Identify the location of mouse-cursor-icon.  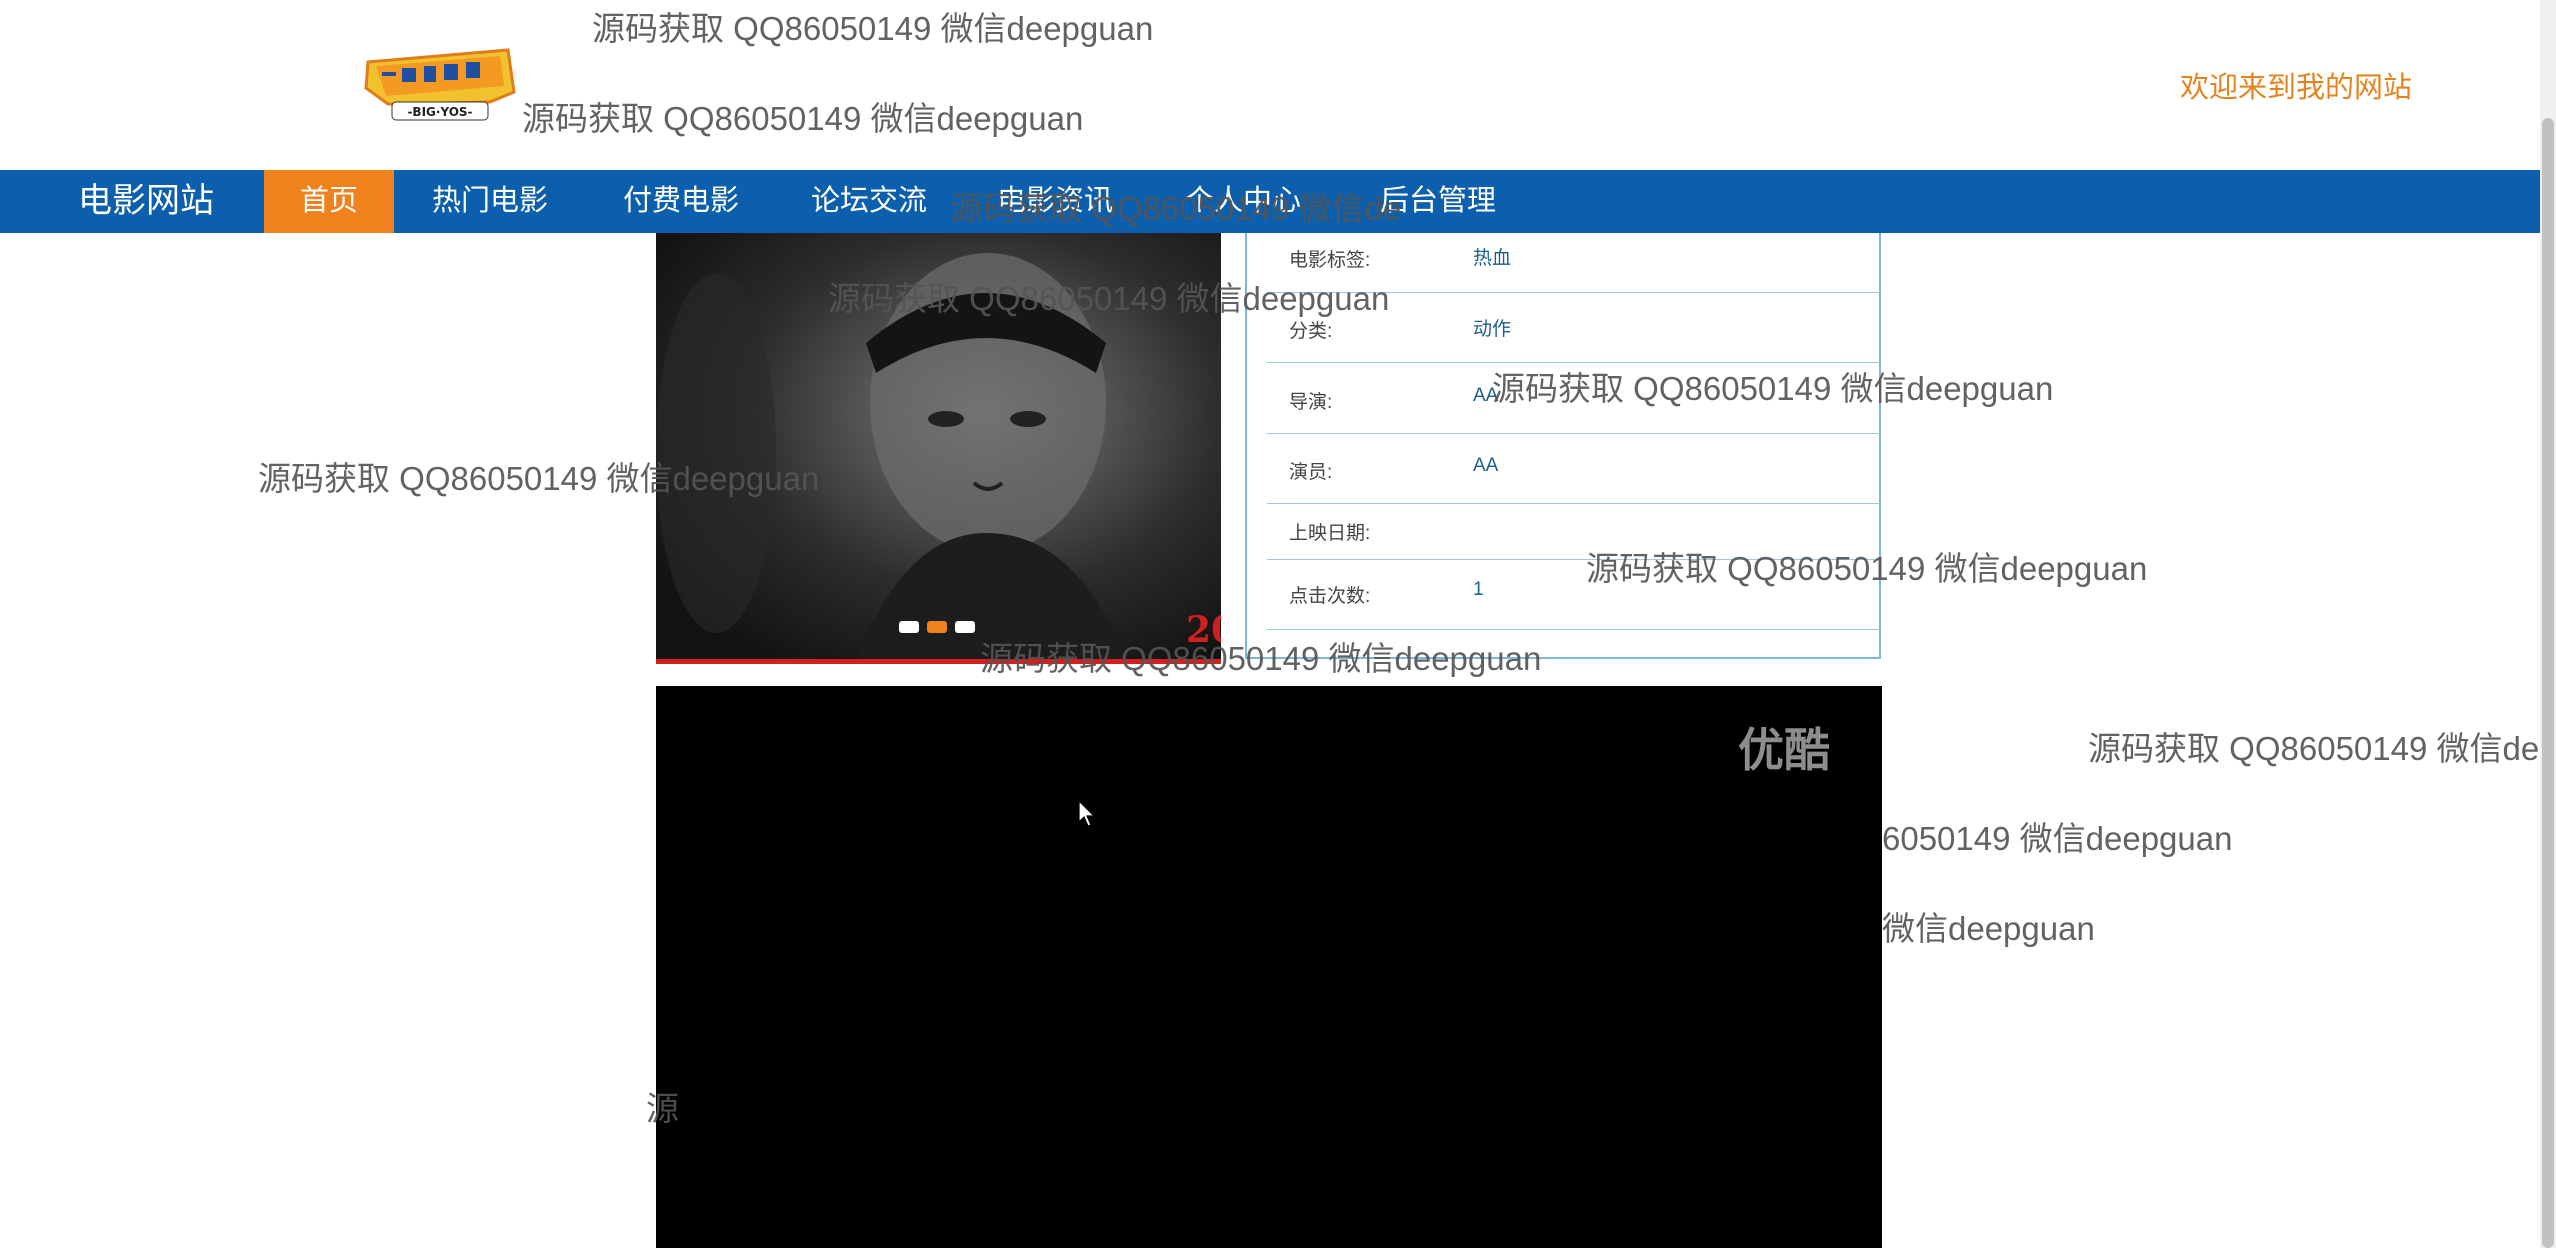
(1087, 813).